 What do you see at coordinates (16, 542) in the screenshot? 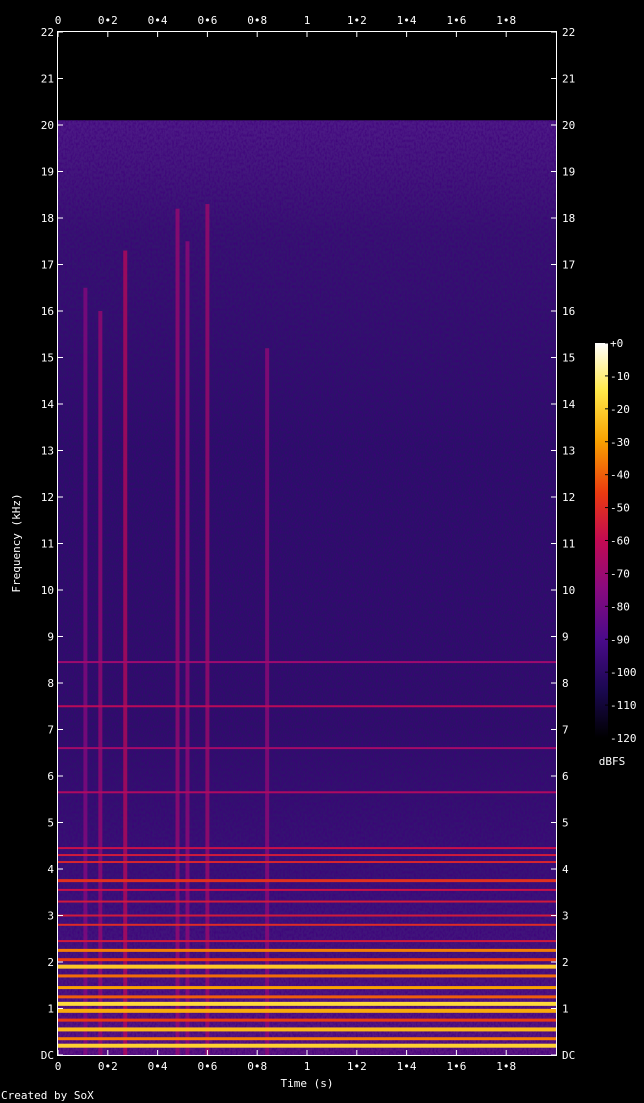
I see `y-axis-label: Frequency (kHz)` at bounding box center [16, 542].